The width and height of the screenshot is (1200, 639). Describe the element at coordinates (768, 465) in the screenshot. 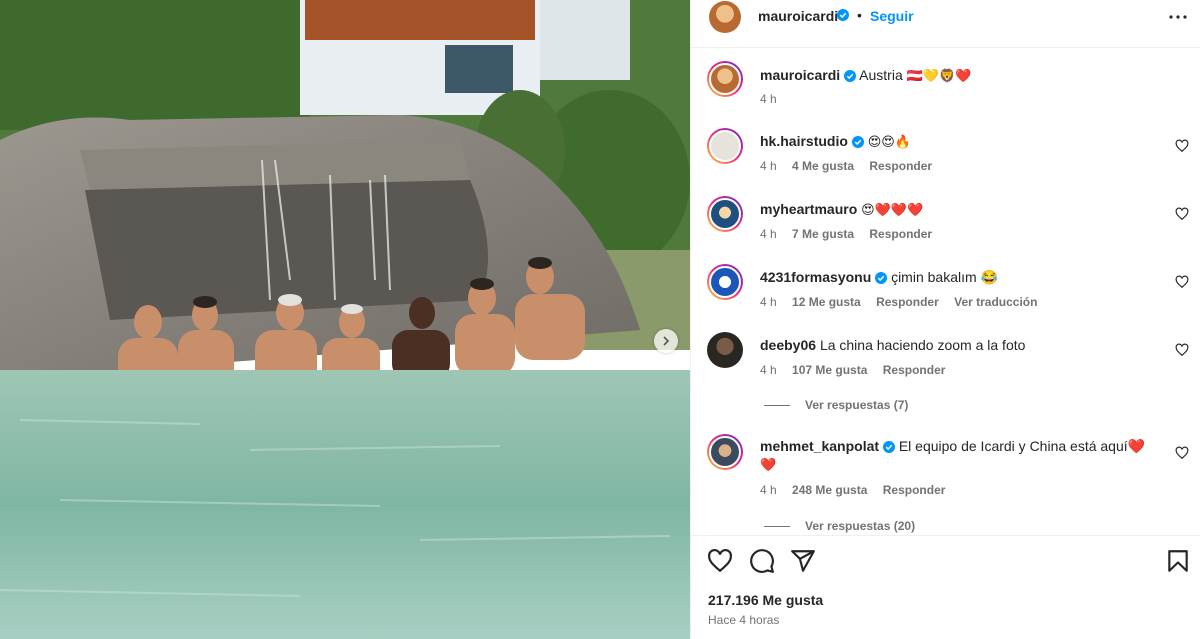

I see `comment-text-continued: ❤️` at that location.